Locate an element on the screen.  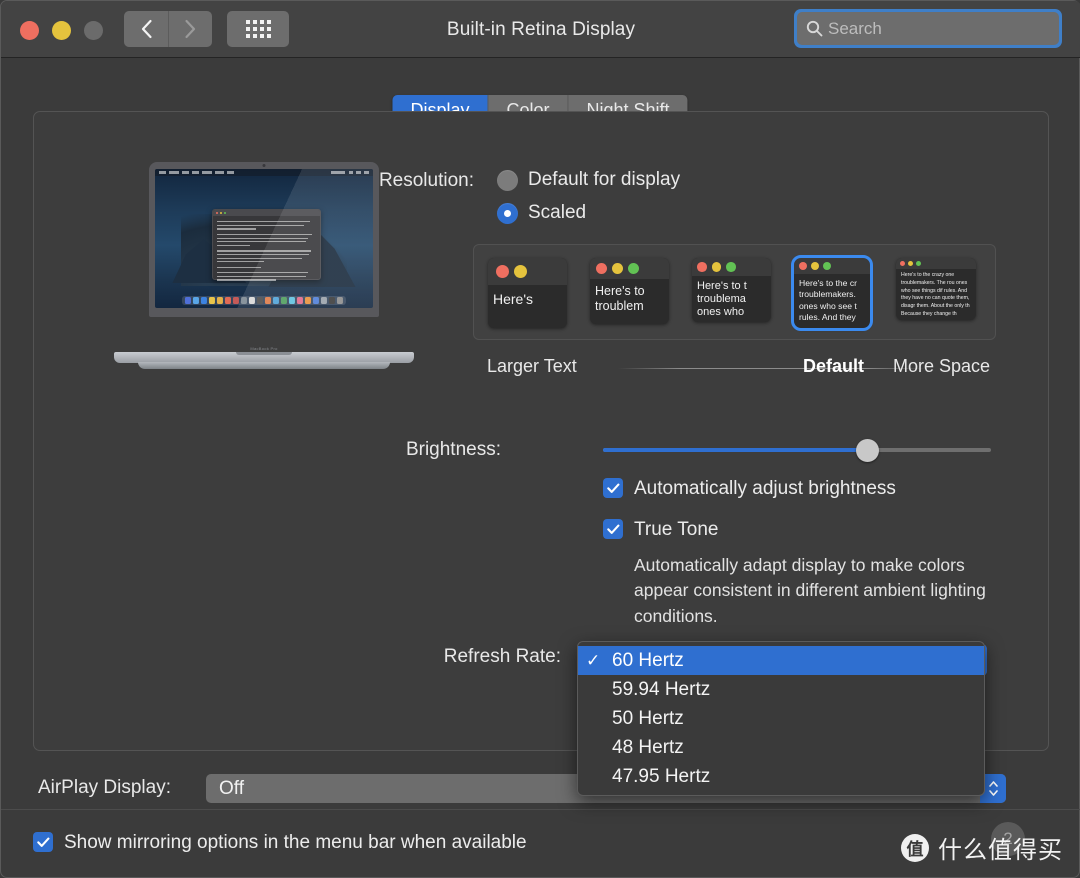
brightness-slider is located at coordinates (797, 450).